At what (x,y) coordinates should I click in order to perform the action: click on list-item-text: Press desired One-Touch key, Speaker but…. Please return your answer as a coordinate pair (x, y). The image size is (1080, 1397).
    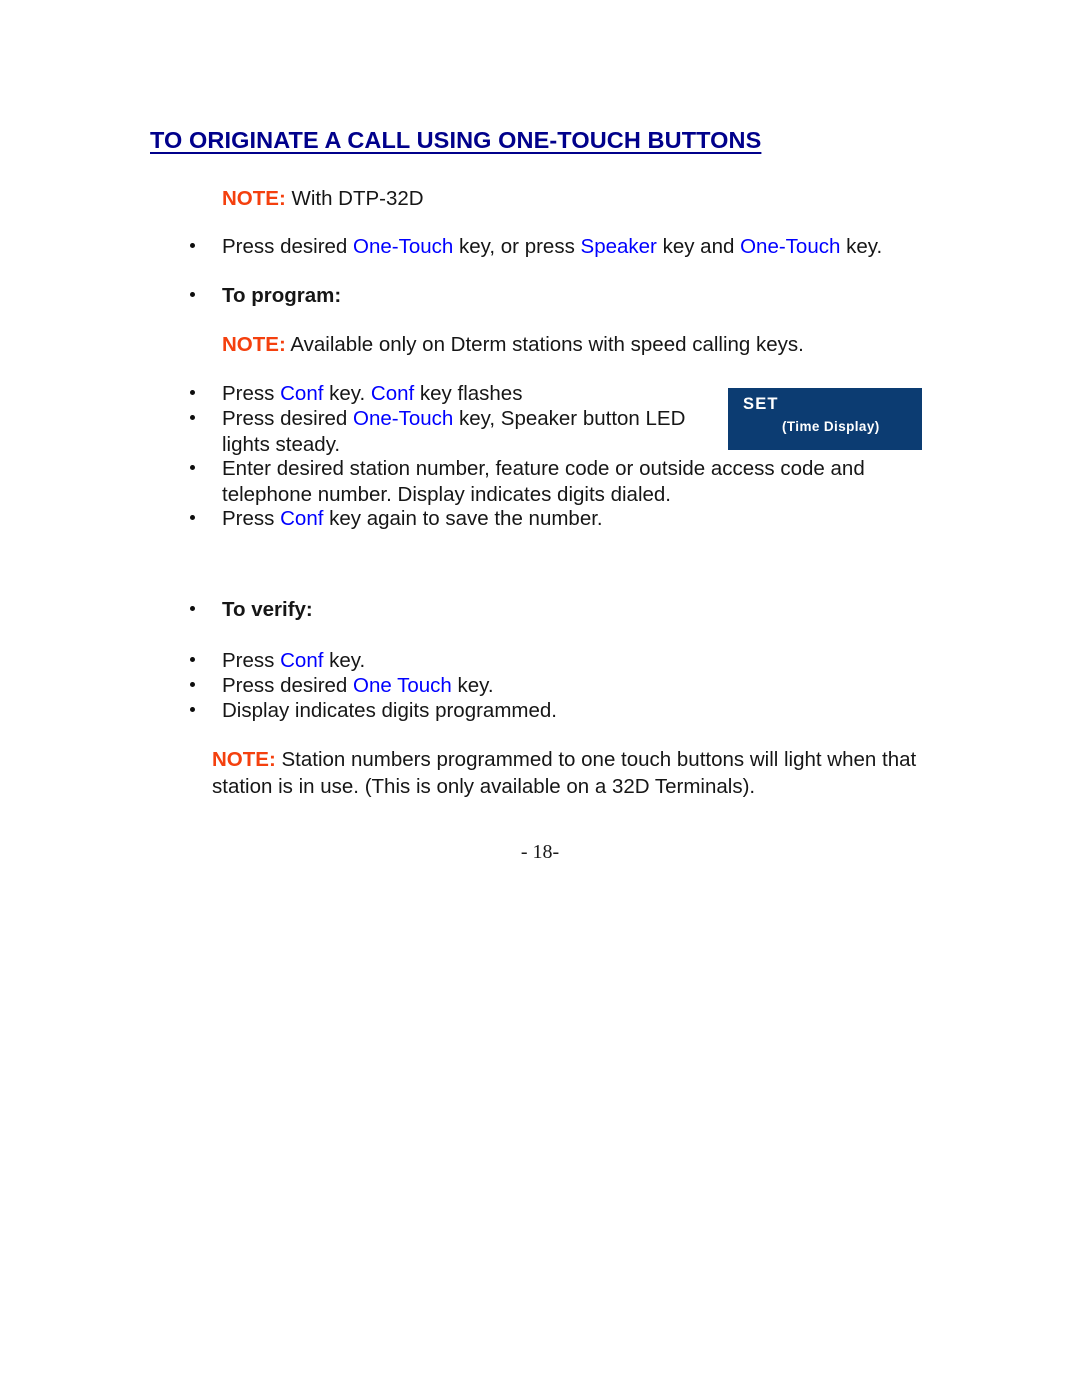
    Looking at the image, I should click on (468, 431).